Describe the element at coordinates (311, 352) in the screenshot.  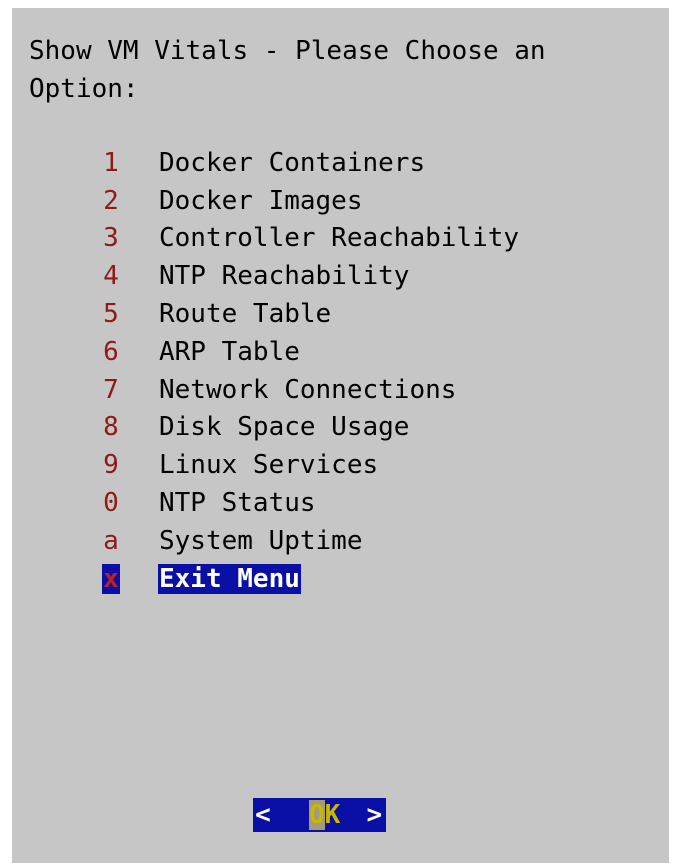
I see `menu-item-arp-table: 6 ARP Table` at that location.